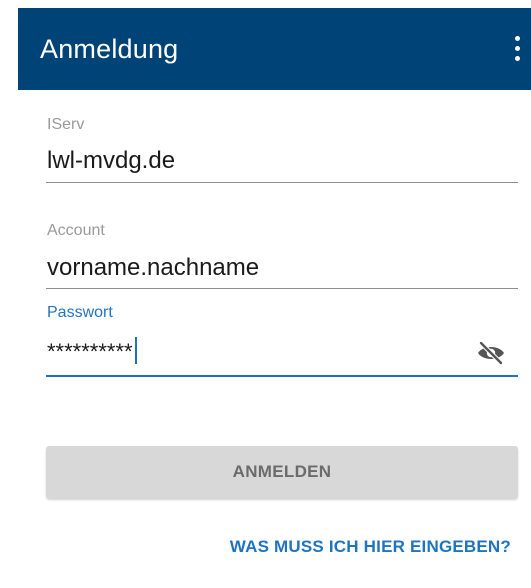 The width and height of the screenshot is (531, 588). I want to click on password-field: Passwort **********, so click(282, 340).